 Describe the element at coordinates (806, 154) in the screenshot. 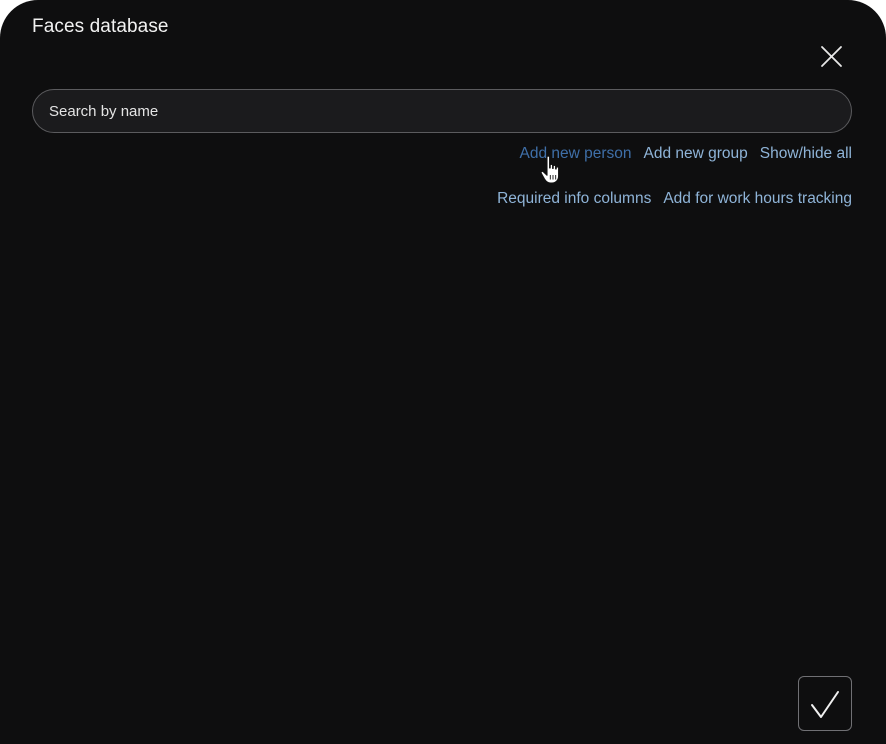

I see `show-hide-all-link: Show/hide all` at that location.